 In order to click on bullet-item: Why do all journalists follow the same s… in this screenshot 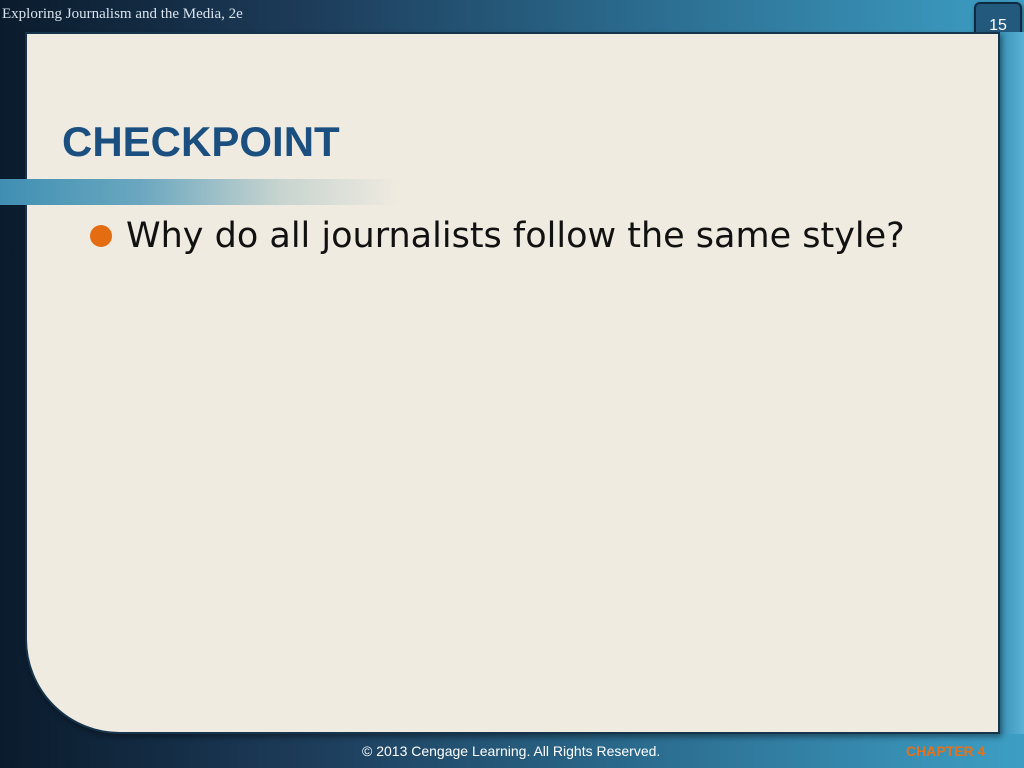, I will do `click(497, 236)`.